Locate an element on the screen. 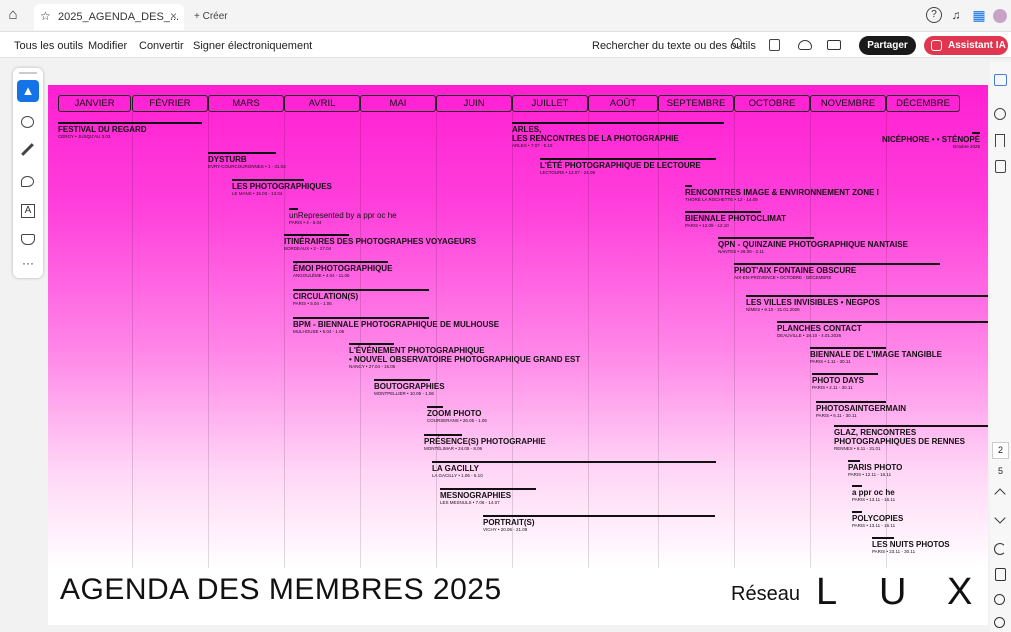 This screenshot has height=632, width=1011. refresh-icon is located at coordinates (1000, 549).